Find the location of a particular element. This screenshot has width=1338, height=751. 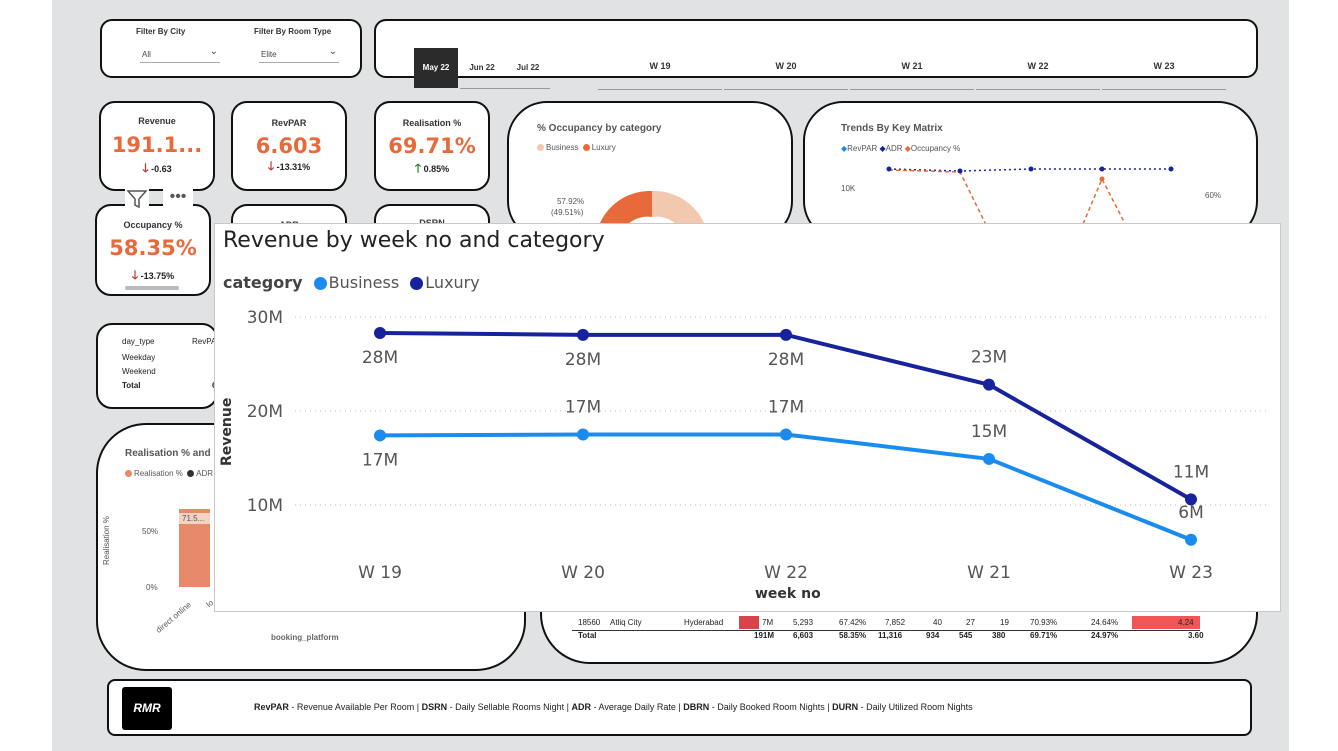

total-cell: 69.71% is located at coordinates (1044, 635).